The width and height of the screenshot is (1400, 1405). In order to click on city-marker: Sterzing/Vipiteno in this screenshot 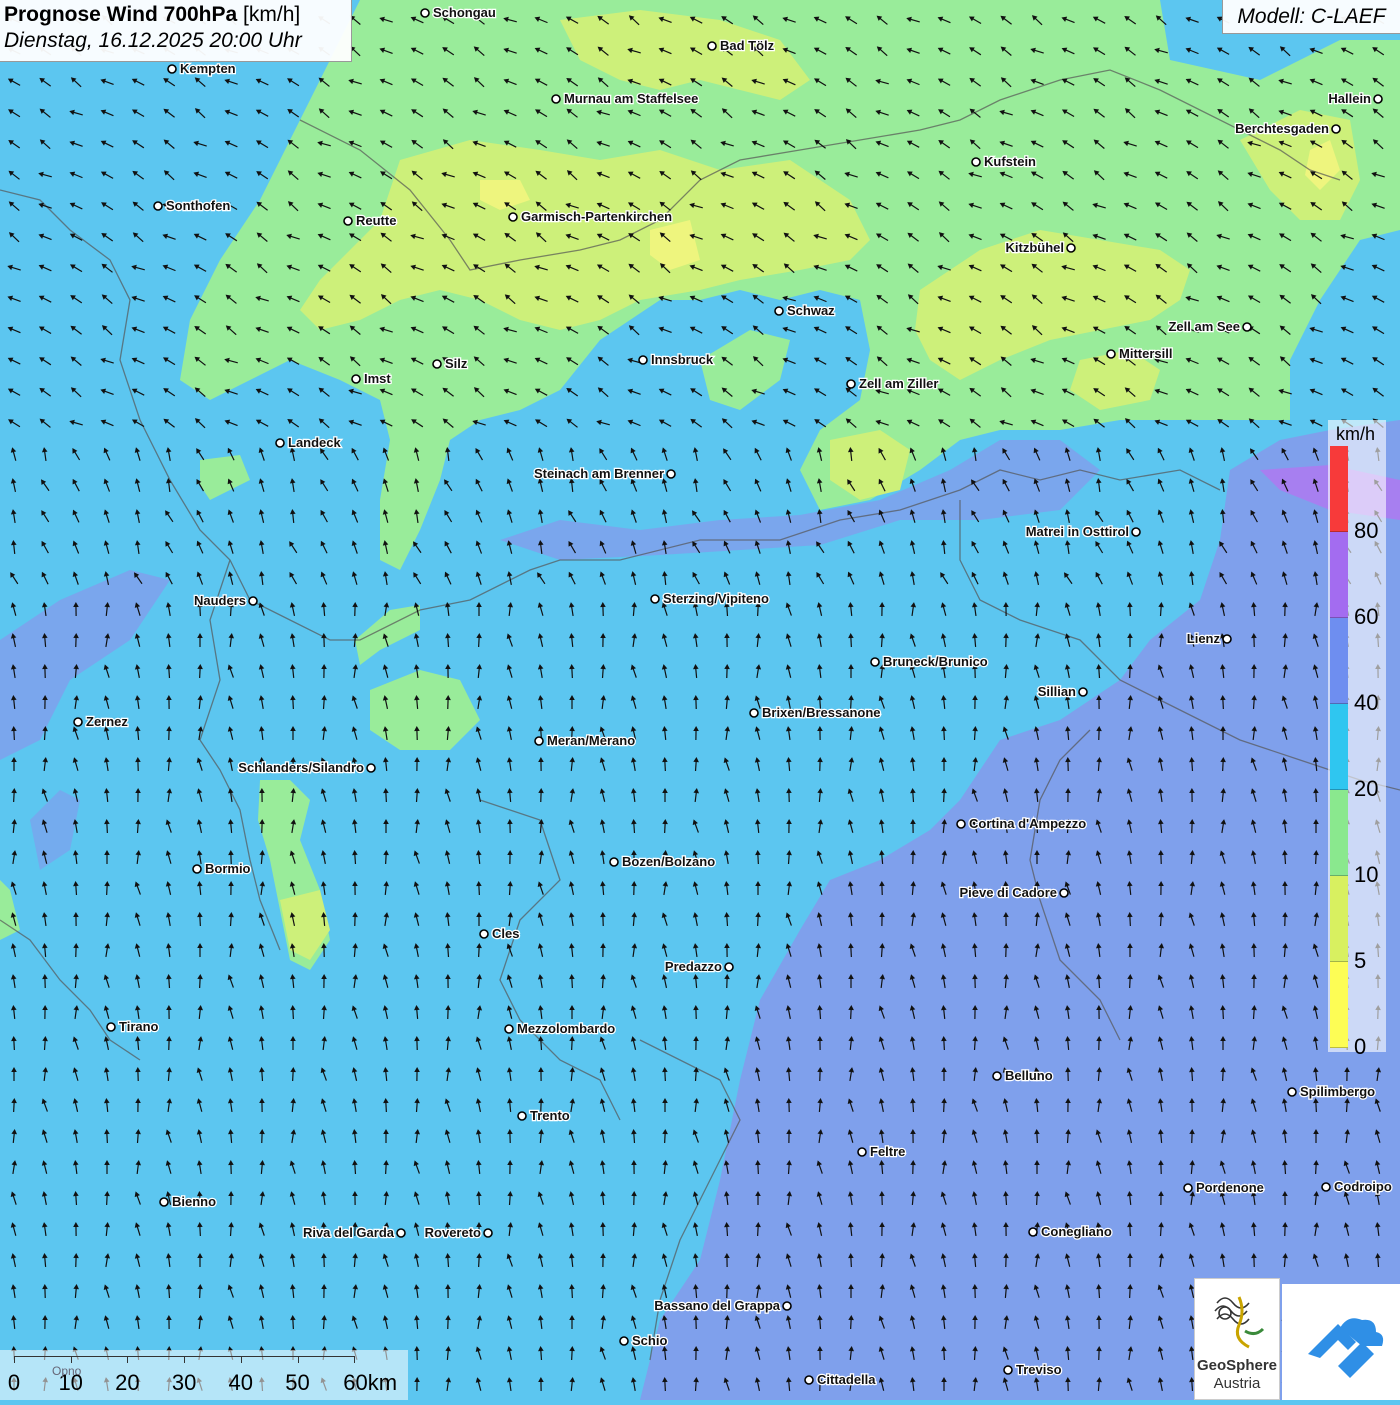, I will do `click(710, 598)`.